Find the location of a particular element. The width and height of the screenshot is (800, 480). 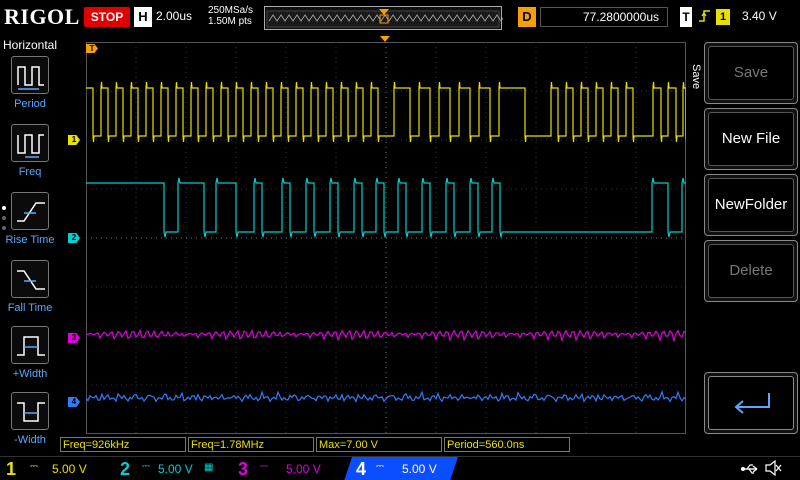

enter-icon is located at coordinates (751, 403).